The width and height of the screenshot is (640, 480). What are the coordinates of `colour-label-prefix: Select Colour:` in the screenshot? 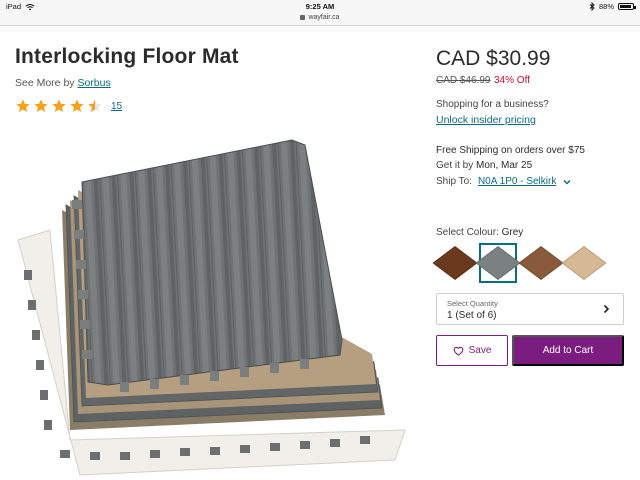 It's located at (467, 232).